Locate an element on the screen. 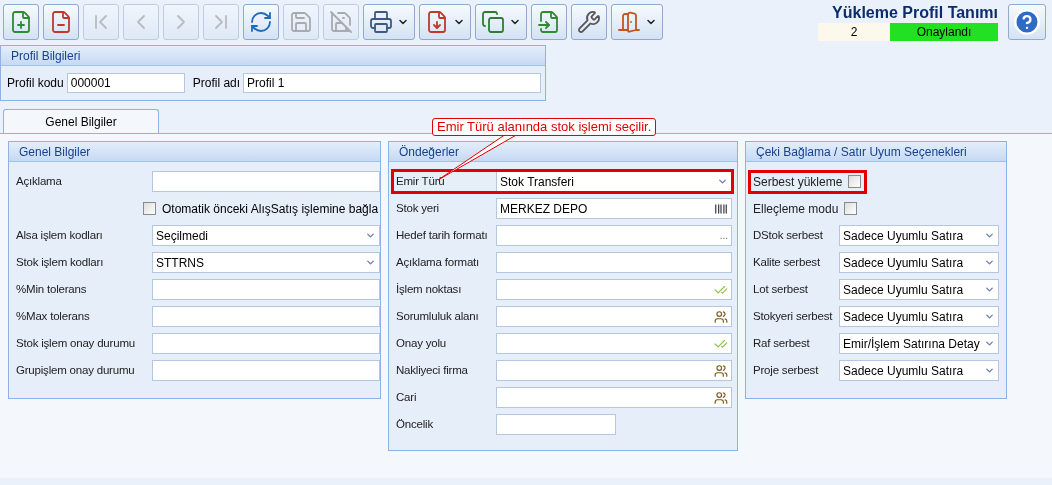 The width and height of the screenshot is (1052, 485). field-label: Açıklama formatı is located at coordinates (438, 262).